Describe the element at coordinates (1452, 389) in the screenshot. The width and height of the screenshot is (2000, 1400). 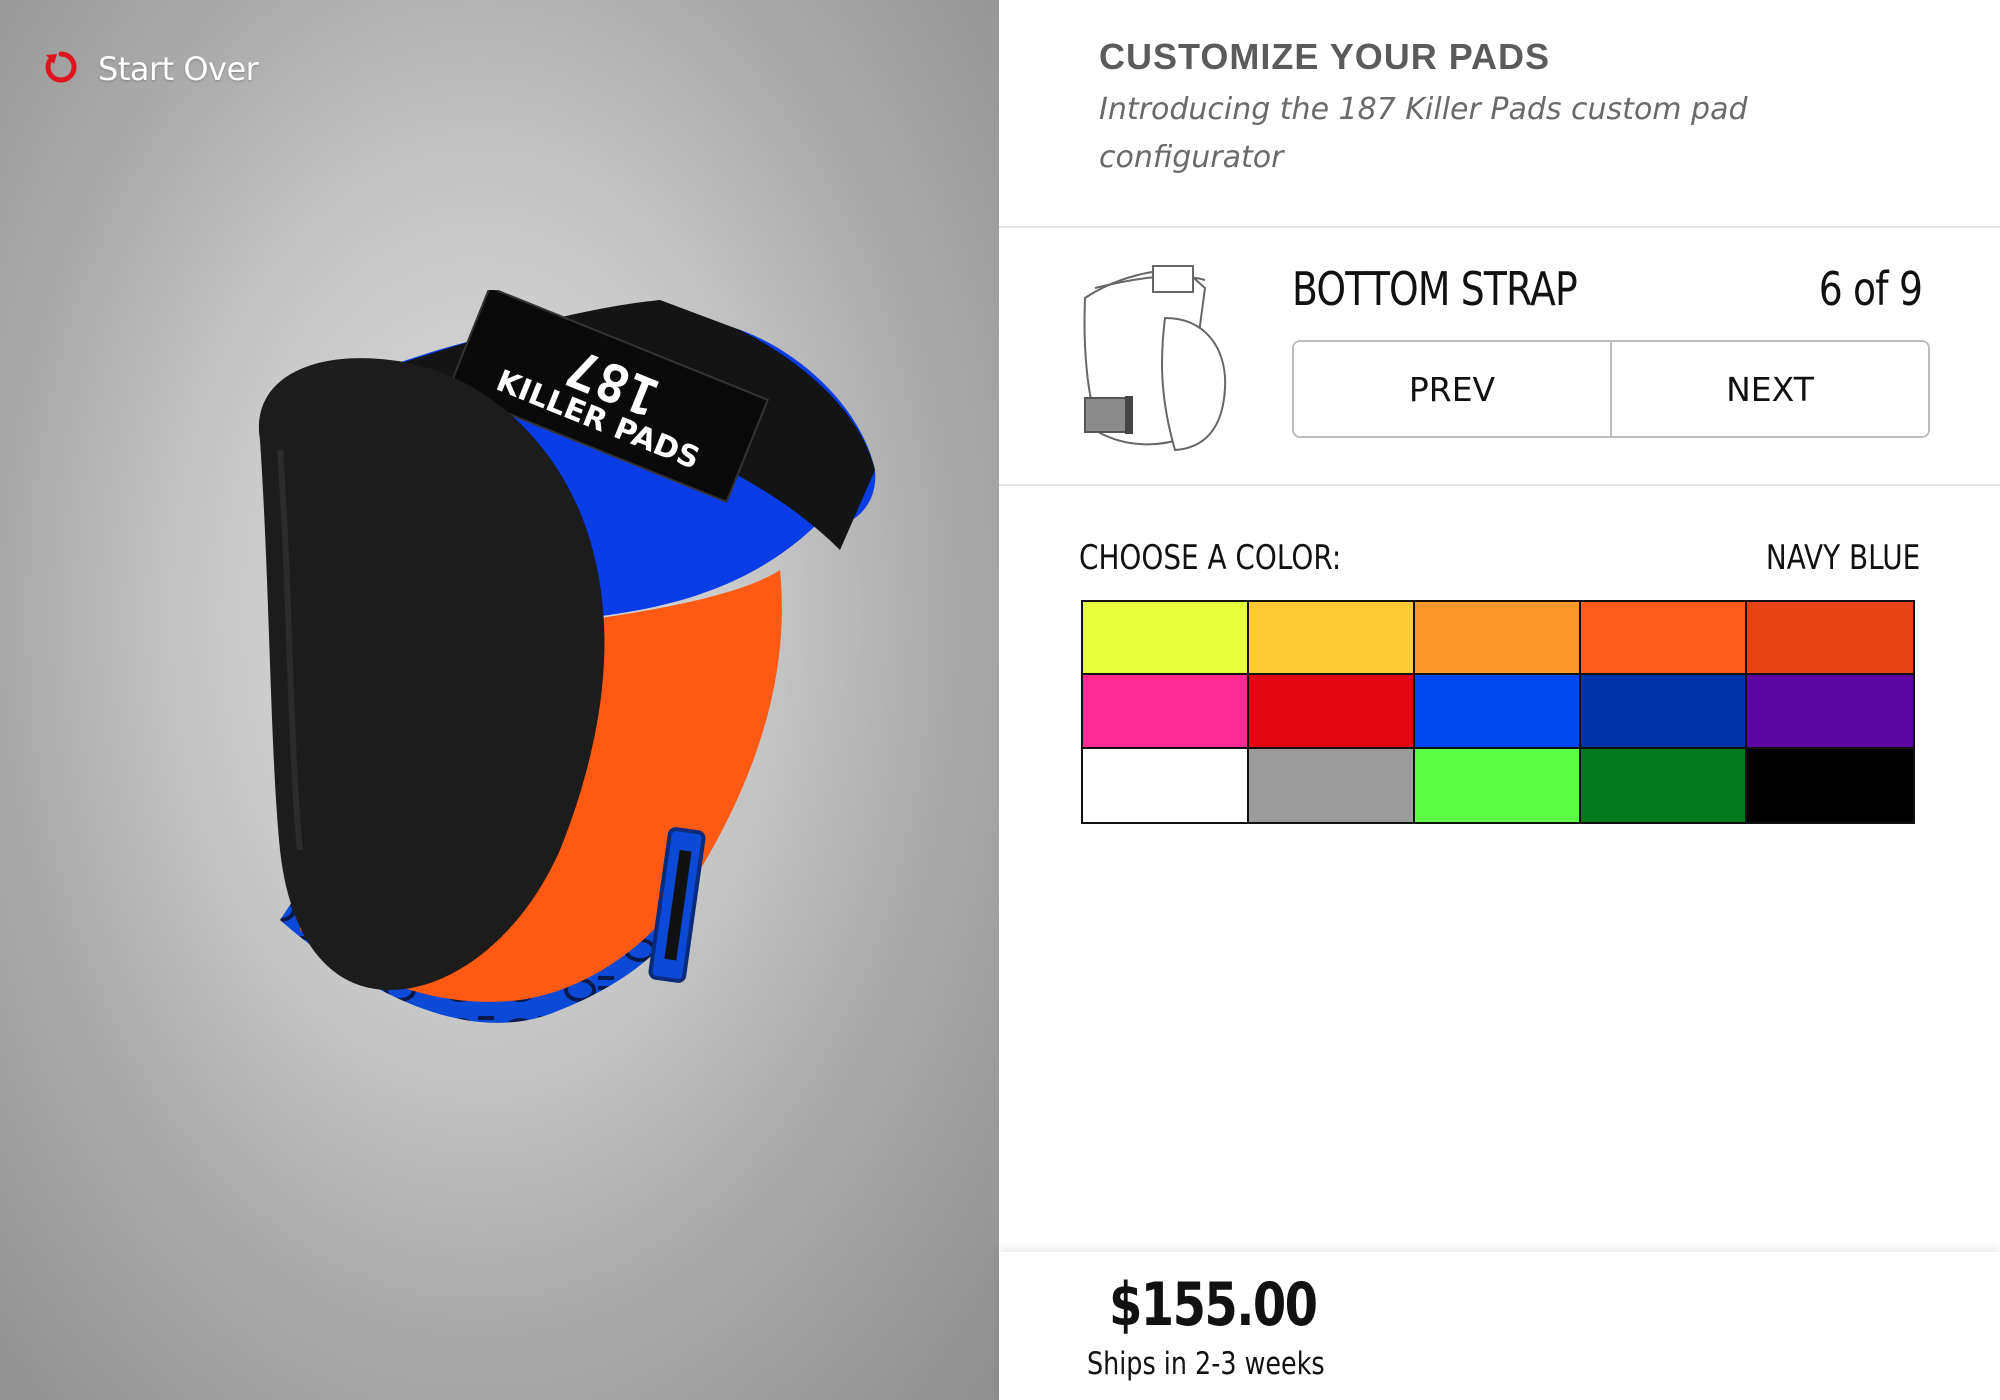
I see `prev-button: PREV` at that location.